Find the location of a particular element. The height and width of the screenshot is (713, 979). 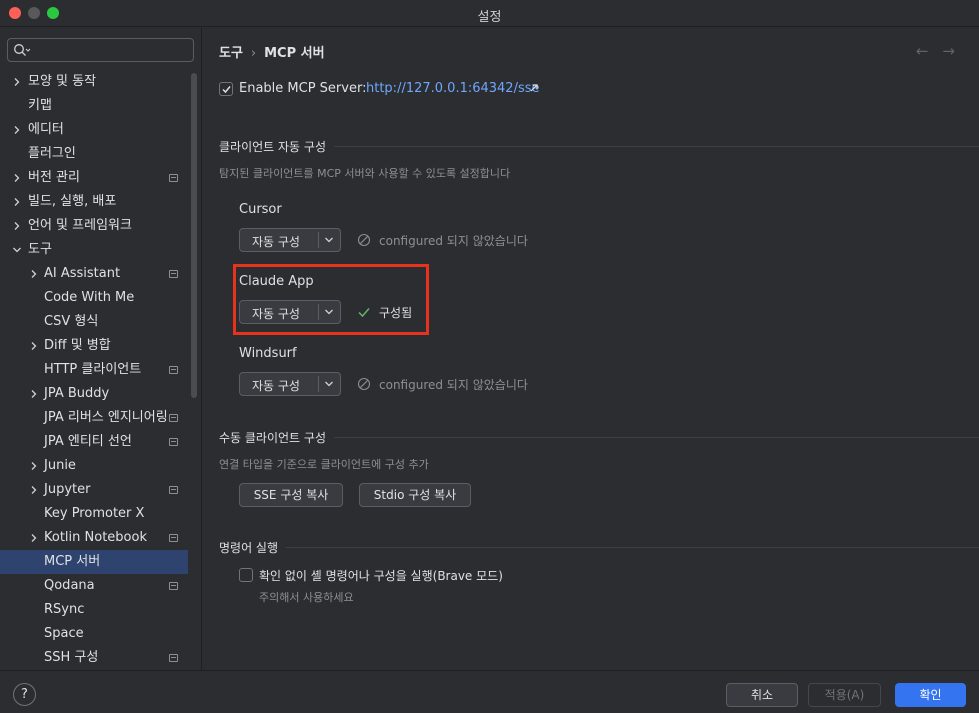

sidebar-item: Kotlin Notebook is located at coordinates (94, 538).